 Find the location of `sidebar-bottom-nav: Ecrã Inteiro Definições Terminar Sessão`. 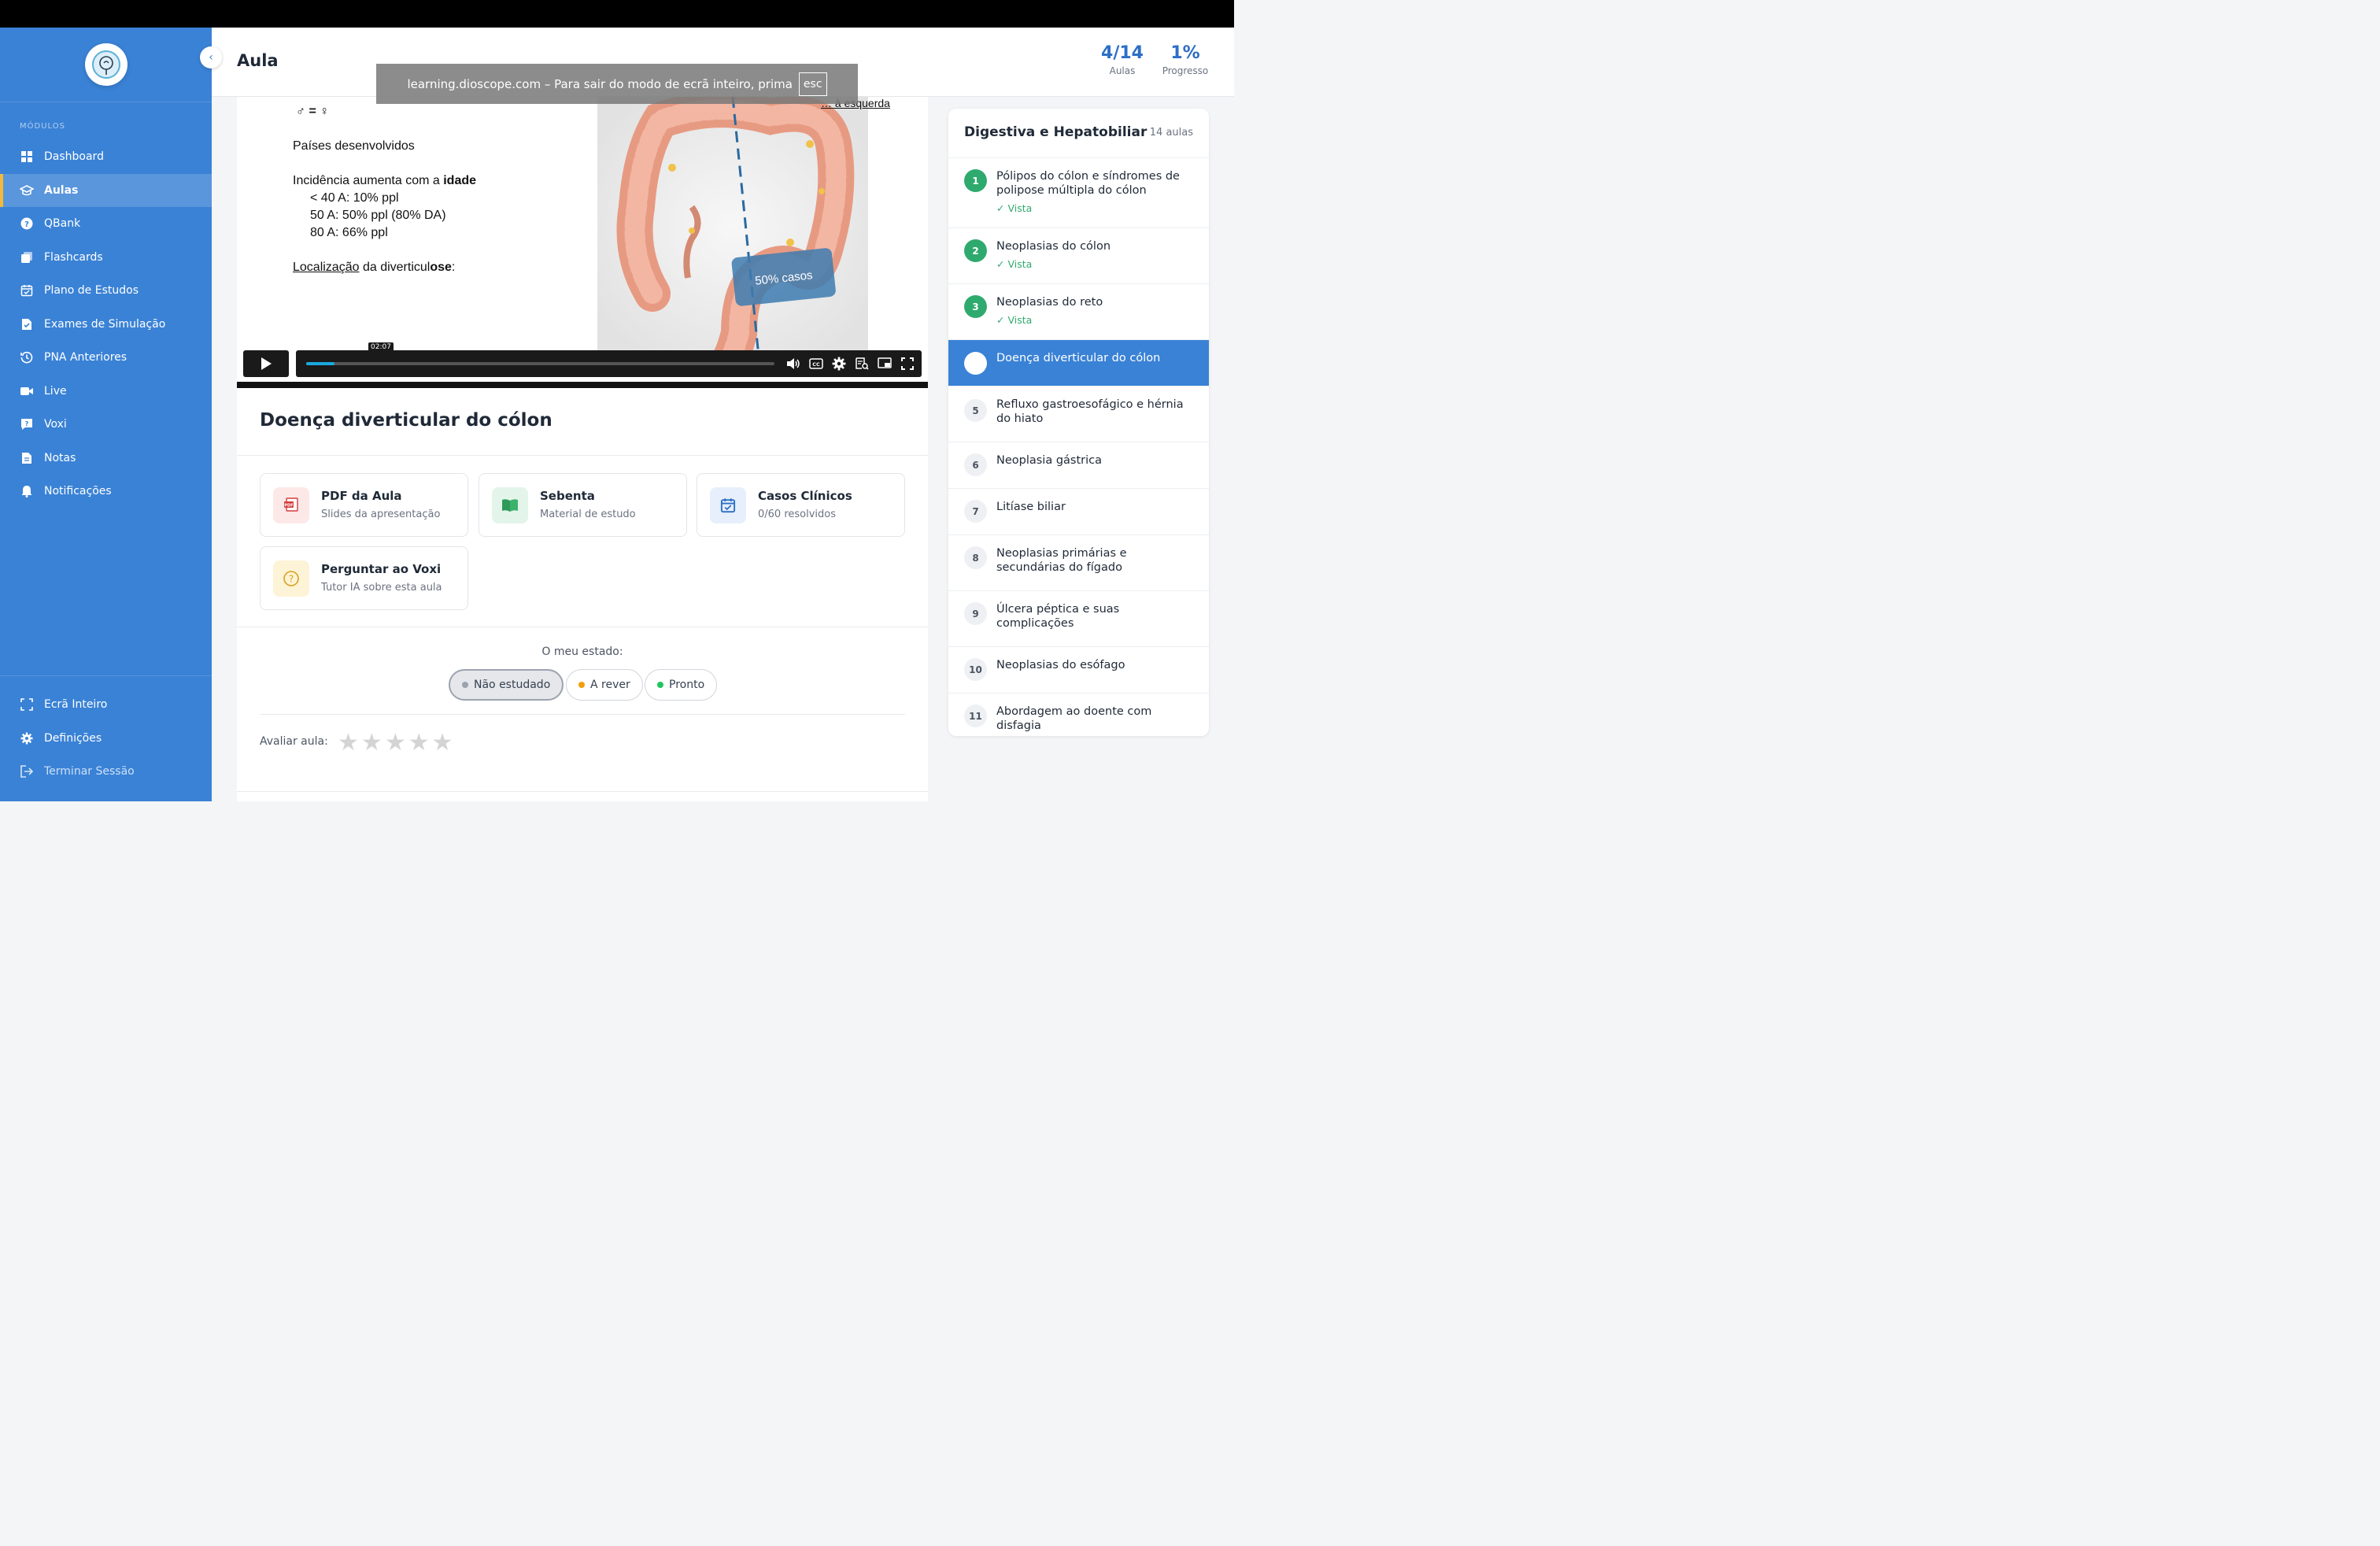

sidebar-bottom-nav: Ecrã Inteiro Definições Terminar Sessão is located at coordinates (106, 738).